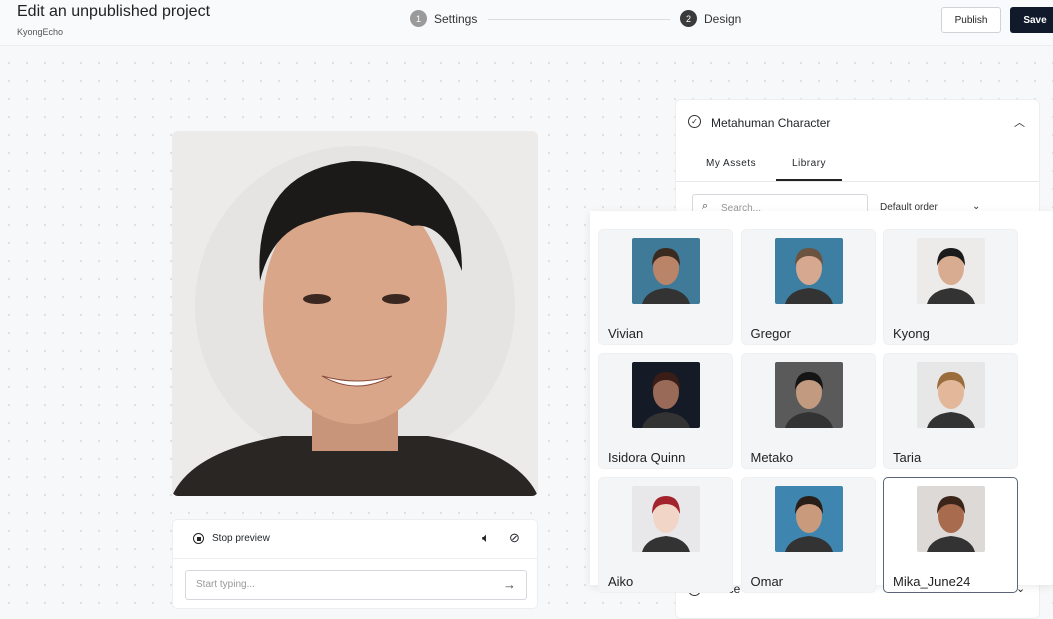 Image resolution: width=1053 pixels, height=619 pixels. Describe the element at coordinates (241, 538) in the screenshot. I see `stop-preview-label: Stop preview` at that location.